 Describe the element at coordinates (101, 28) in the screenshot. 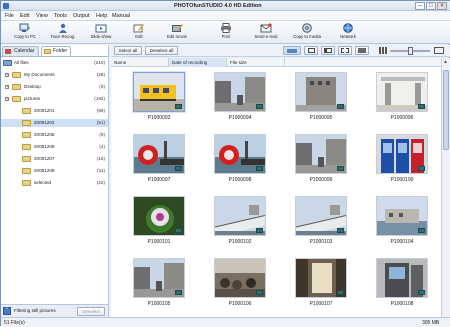

I see `slide-show-icon` at that location.